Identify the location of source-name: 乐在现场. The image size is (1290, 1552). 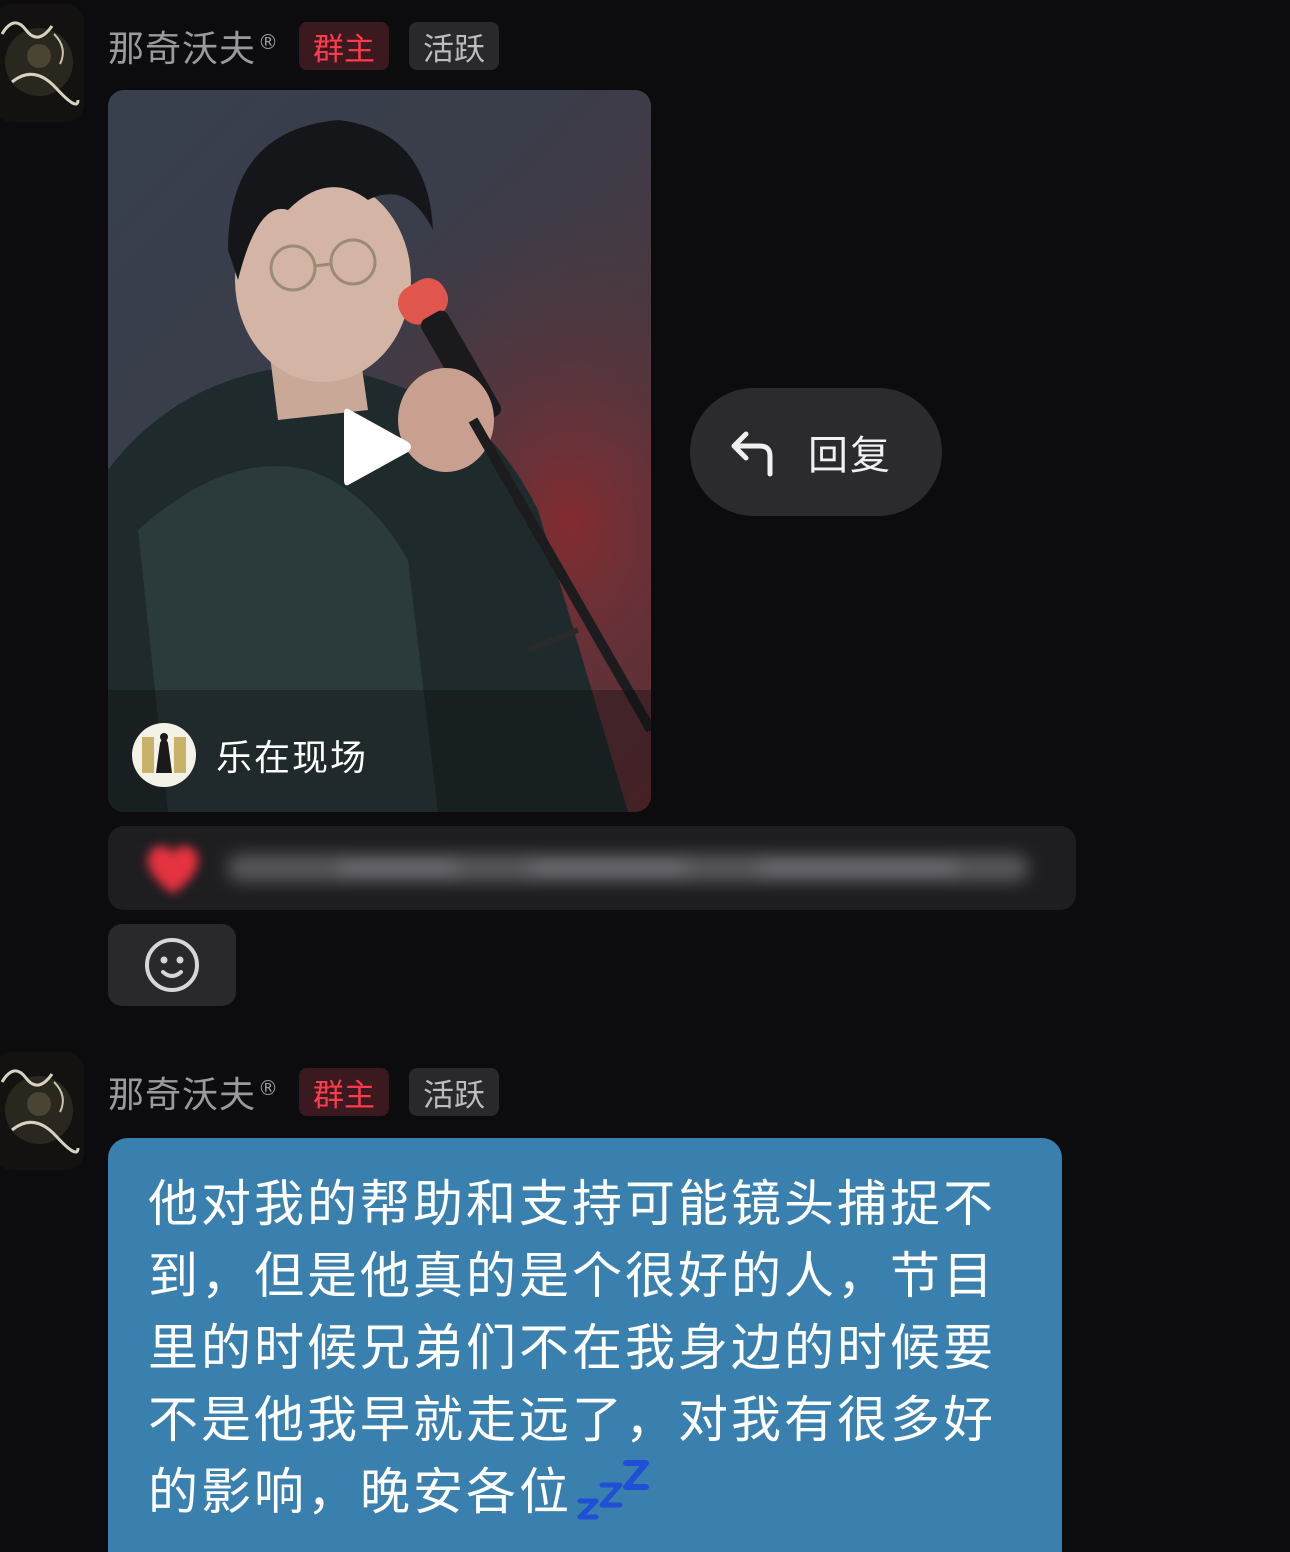
(292, 758).